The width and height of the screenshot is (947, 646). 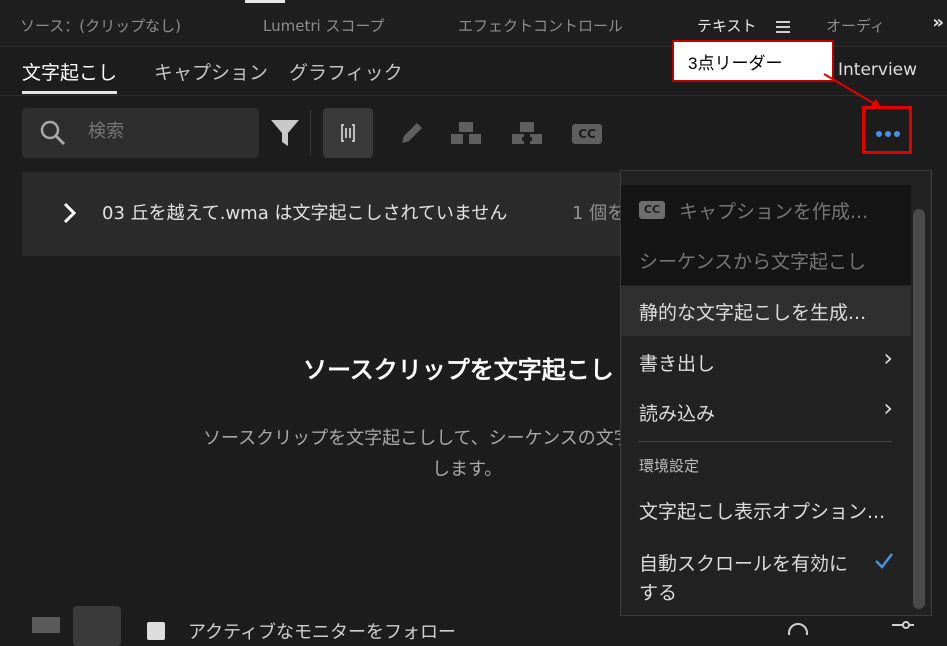 I want to click on menu-separator, so click(x=765, y=441).